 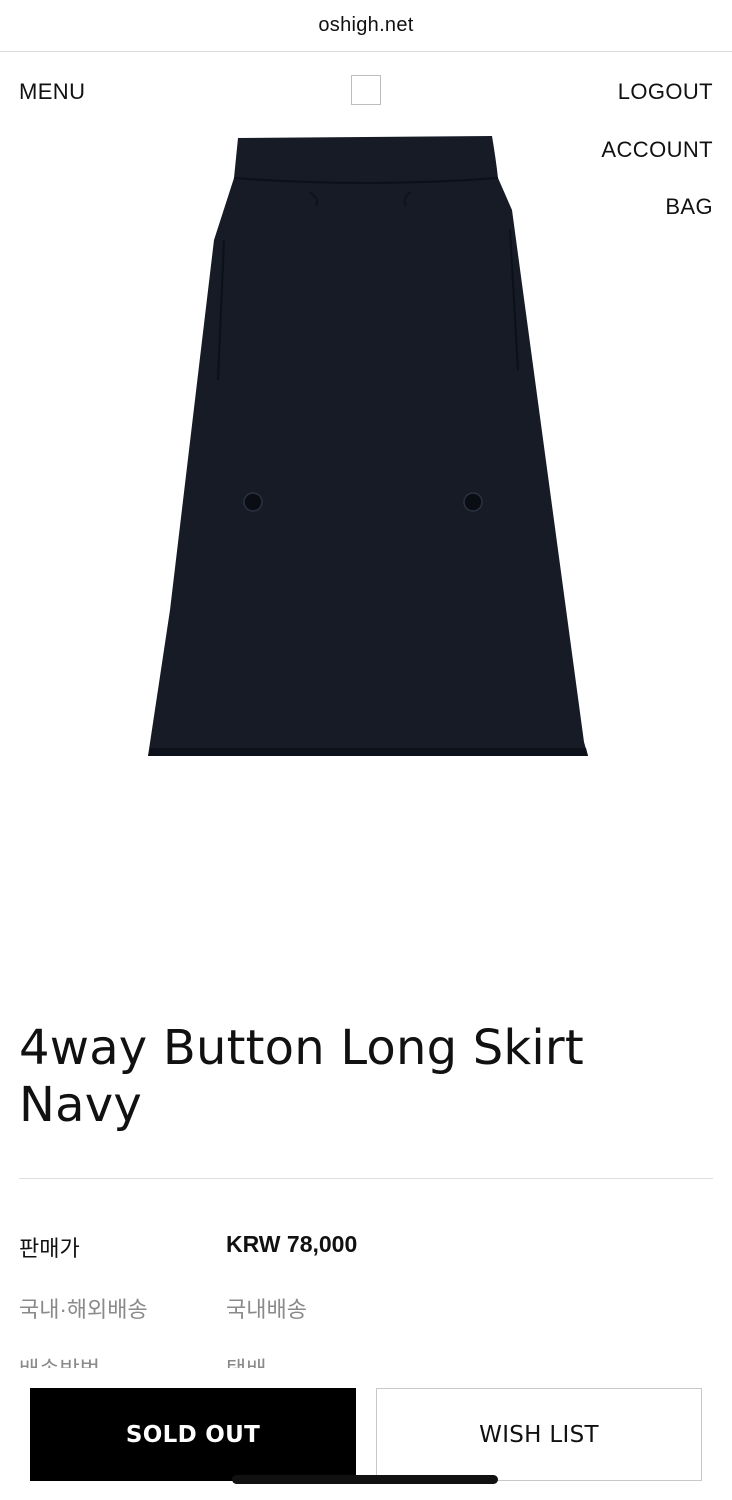 What do you see at coordinates (80, 1105) in the screenshot?
I see `product-title-line2: Navy` at bounding box center [80, 1105].